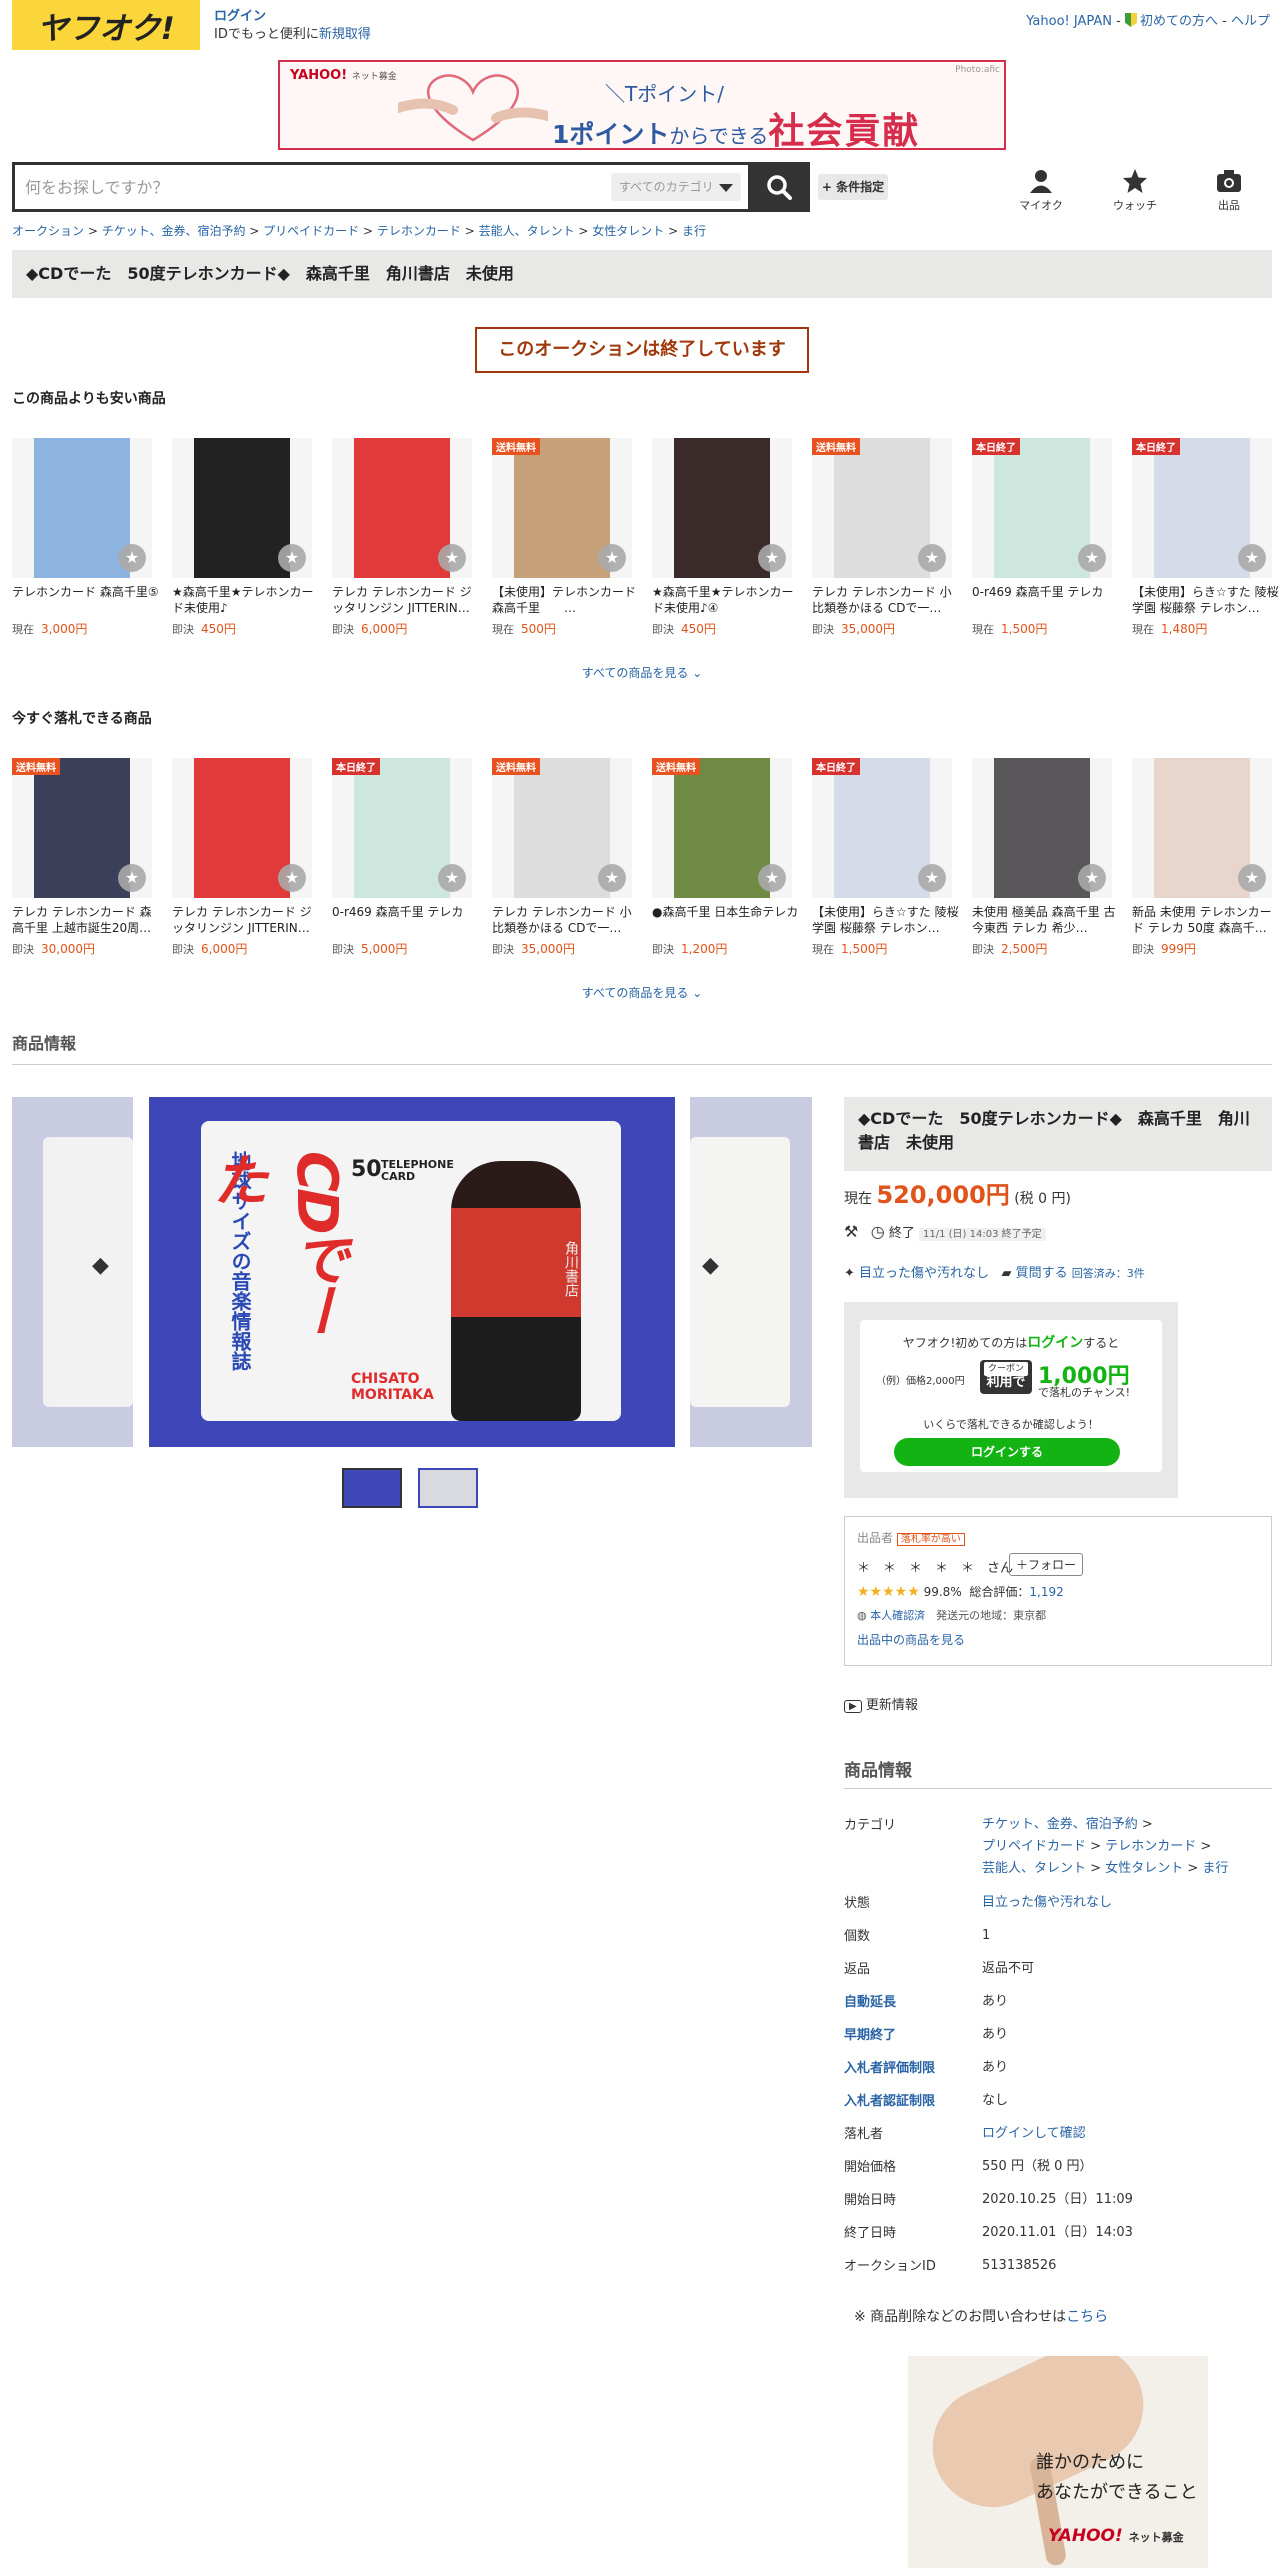 This screenshot has height=2568, width=1284. Describe the element at coordinates (1042, 1273) in the screenshot. I see `question-link: 質問する` at that location.